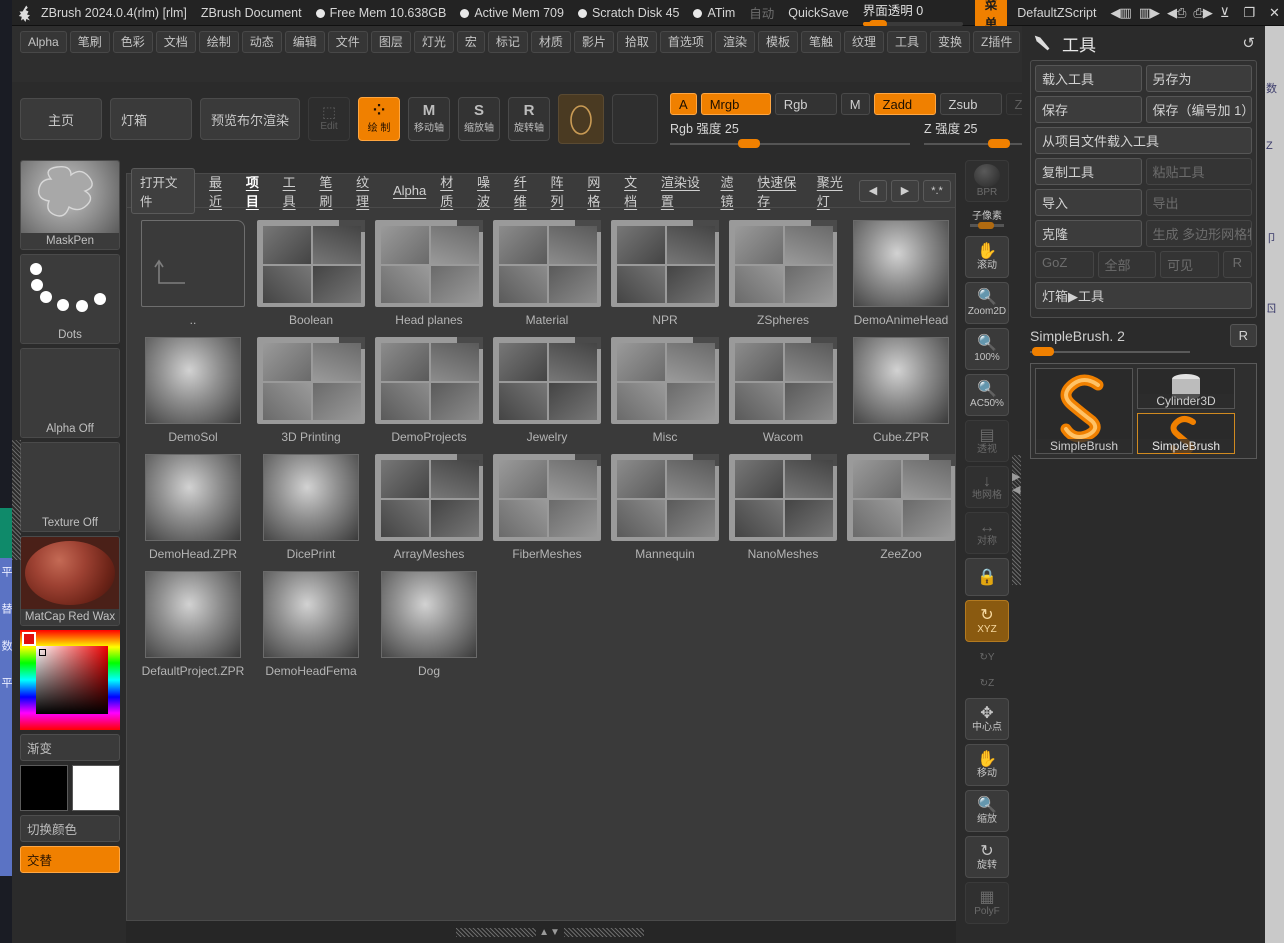 The image size is (1284, 943). What do you see at coordinates (987, 349) in the screenshot?
I see `zoom-100-button: 🔍 100%` at bounding box center [987, 349].